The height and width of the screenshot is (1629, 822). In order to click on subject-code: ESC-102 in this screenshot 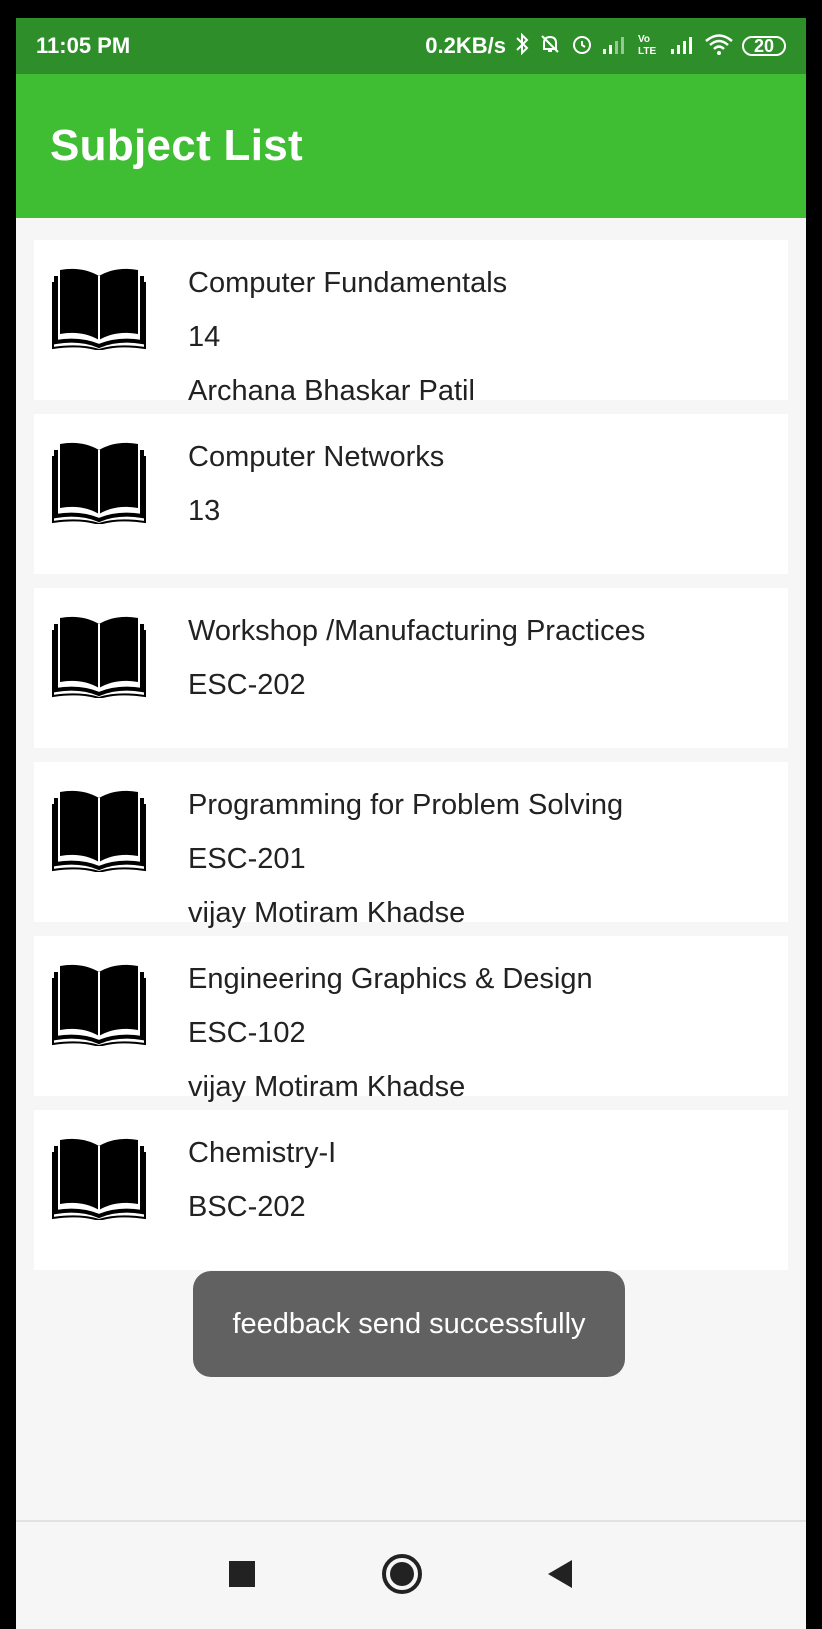, I will do `click(247, 1033)`.